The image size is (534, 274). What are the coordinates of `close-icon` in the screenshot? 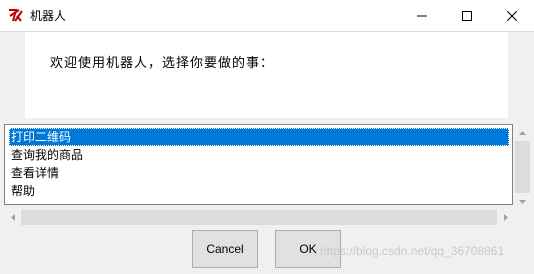 It's located at (511, 15).